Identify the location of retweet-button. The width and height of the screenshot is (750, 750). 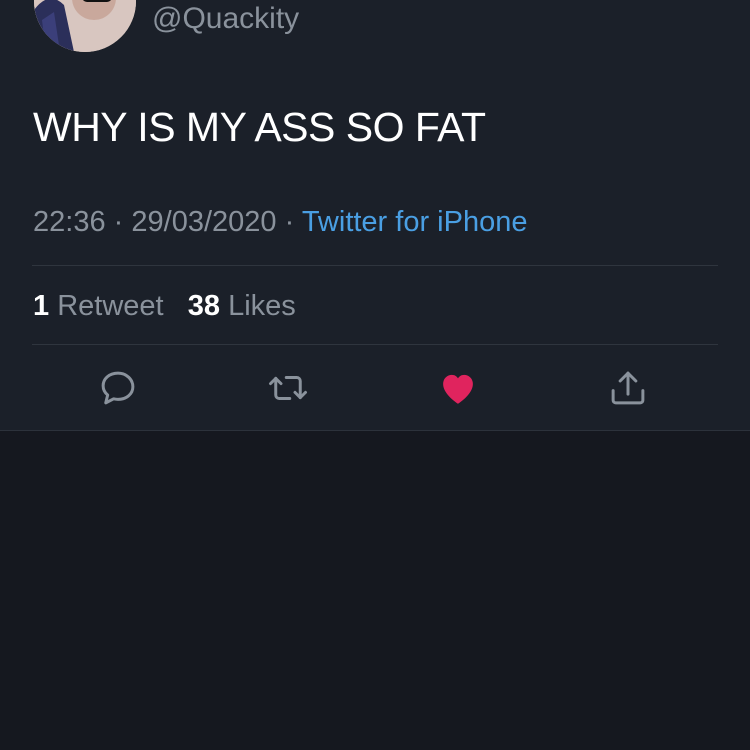
(288, 388).